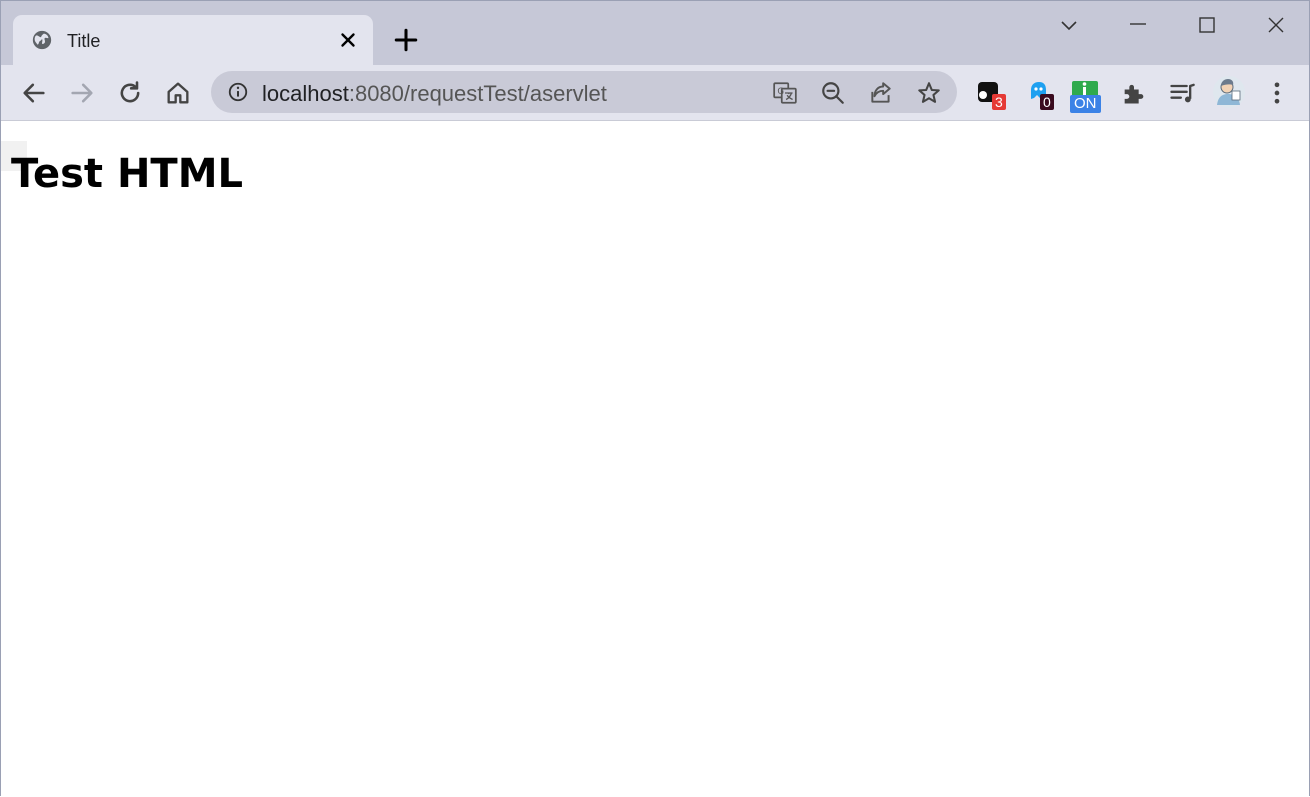  Describe the element at coordinates (780, 92) in the screenshot. I see `svg-text: G` at that location.